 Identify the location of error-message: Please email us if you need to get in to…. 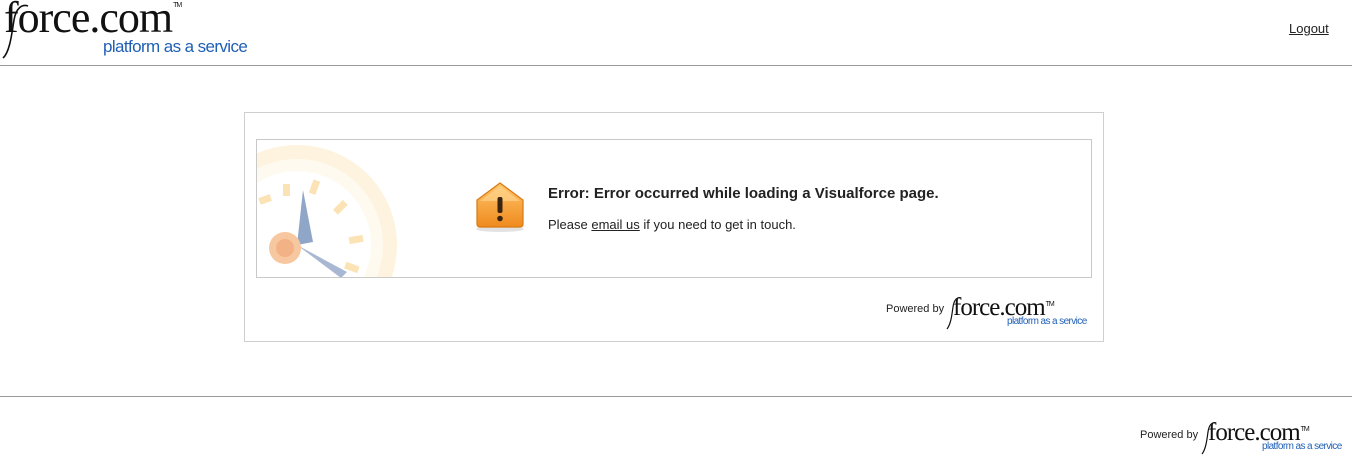
(672, 224).